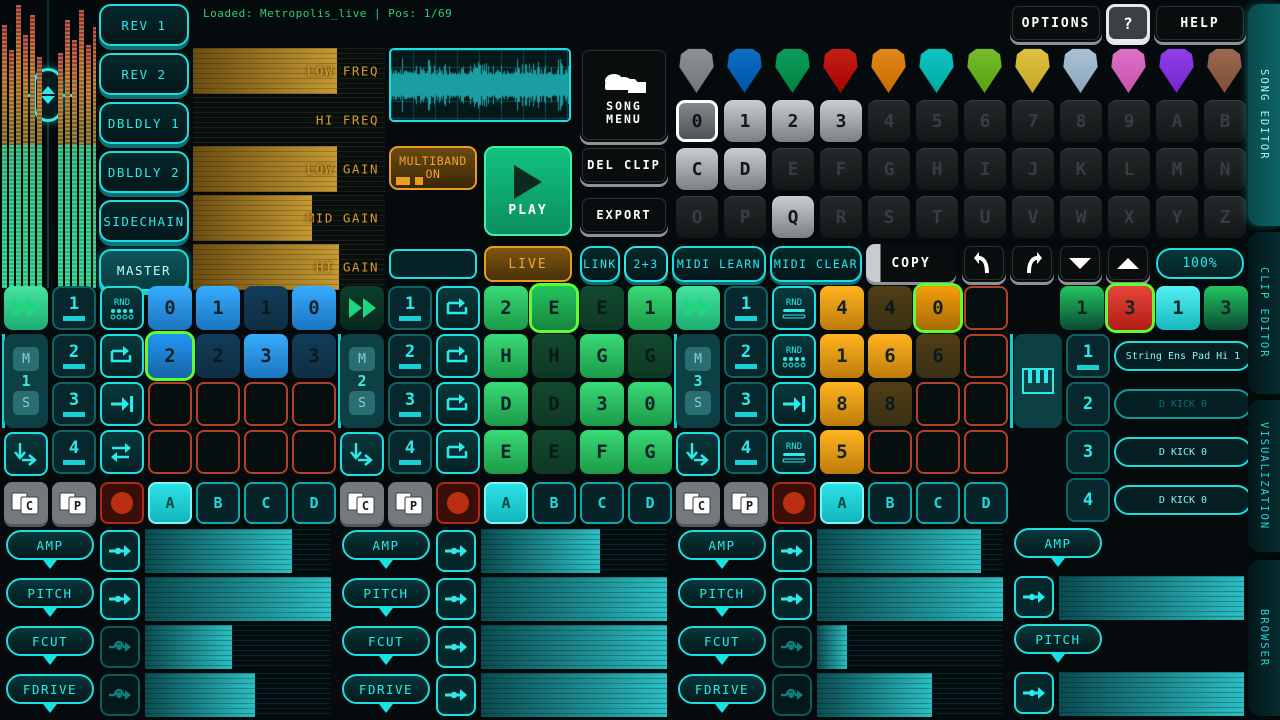 The width and height of the screenshot is (1280, 720). What do you see at coordinates (1129, 169) in the screenshot?
I see `clip-cell-L: L` at bounding box center [1129, 169].